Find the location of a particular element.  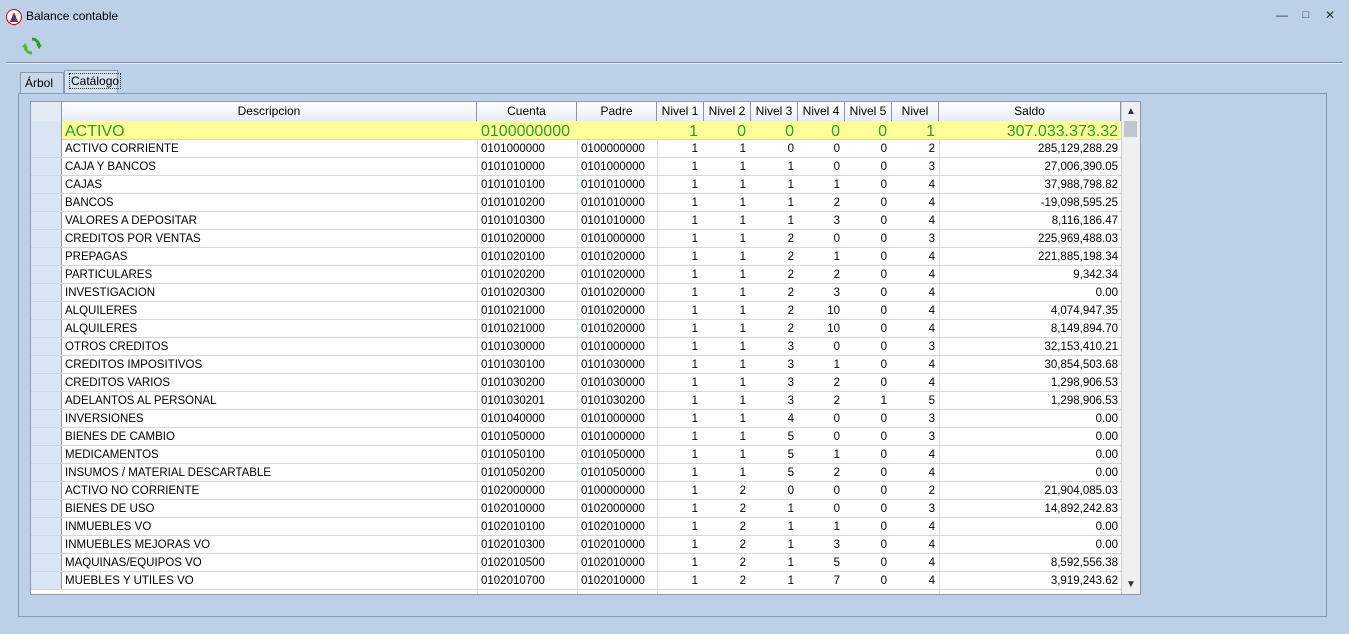

cell-niv: 4 is located at coordinates (931, 185).